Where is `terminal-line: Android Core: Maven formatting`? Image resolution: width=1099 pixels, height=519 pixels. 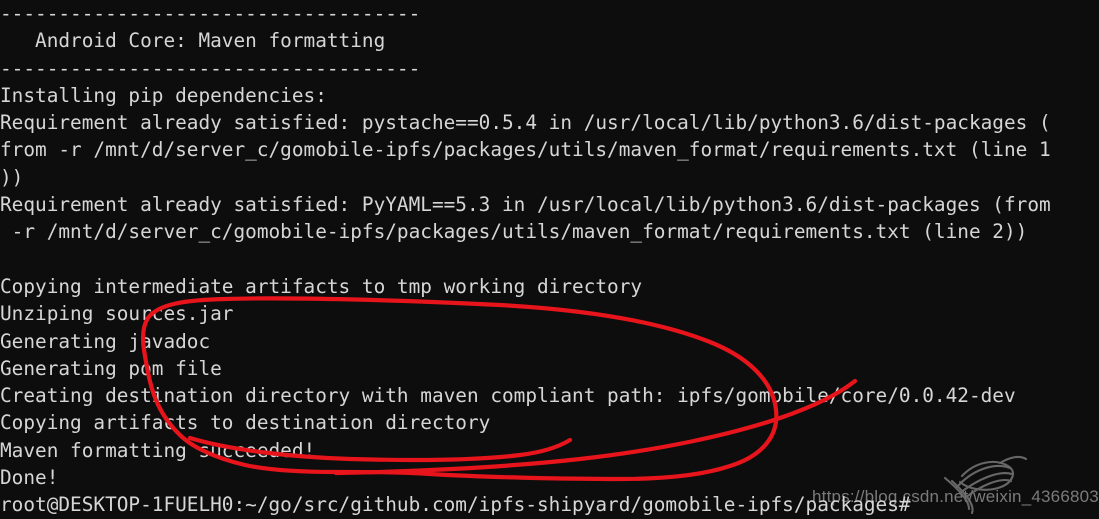
terminal-line: Android Core: Maven formatting is located at coordinates (193, 41).